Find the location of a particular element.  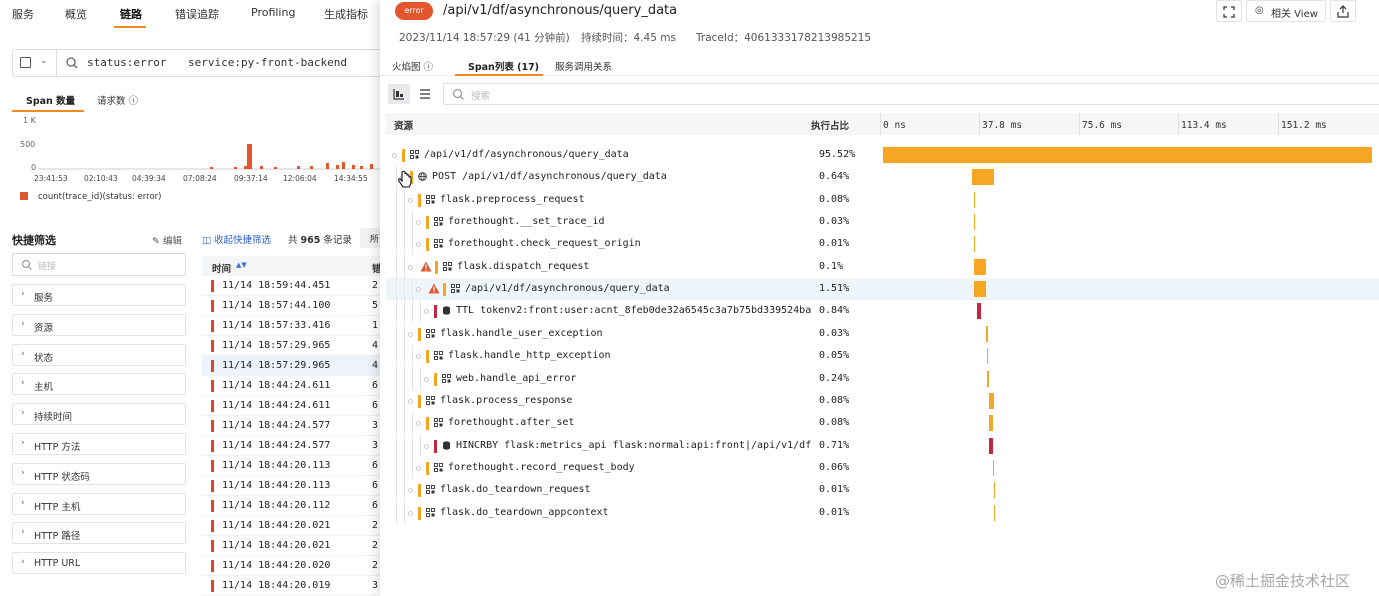

sort-icon: ▲▼ is located at coordinates (241, 265).